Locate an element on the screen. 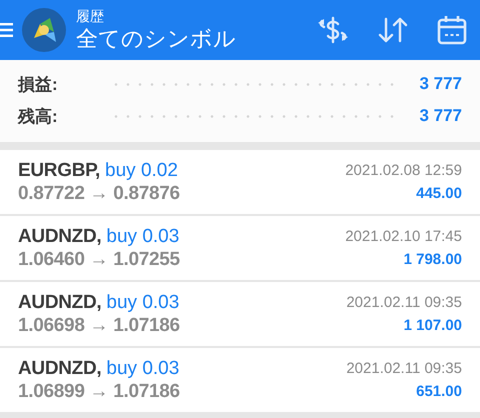  sort-icon is located at coordinates (393, 30).